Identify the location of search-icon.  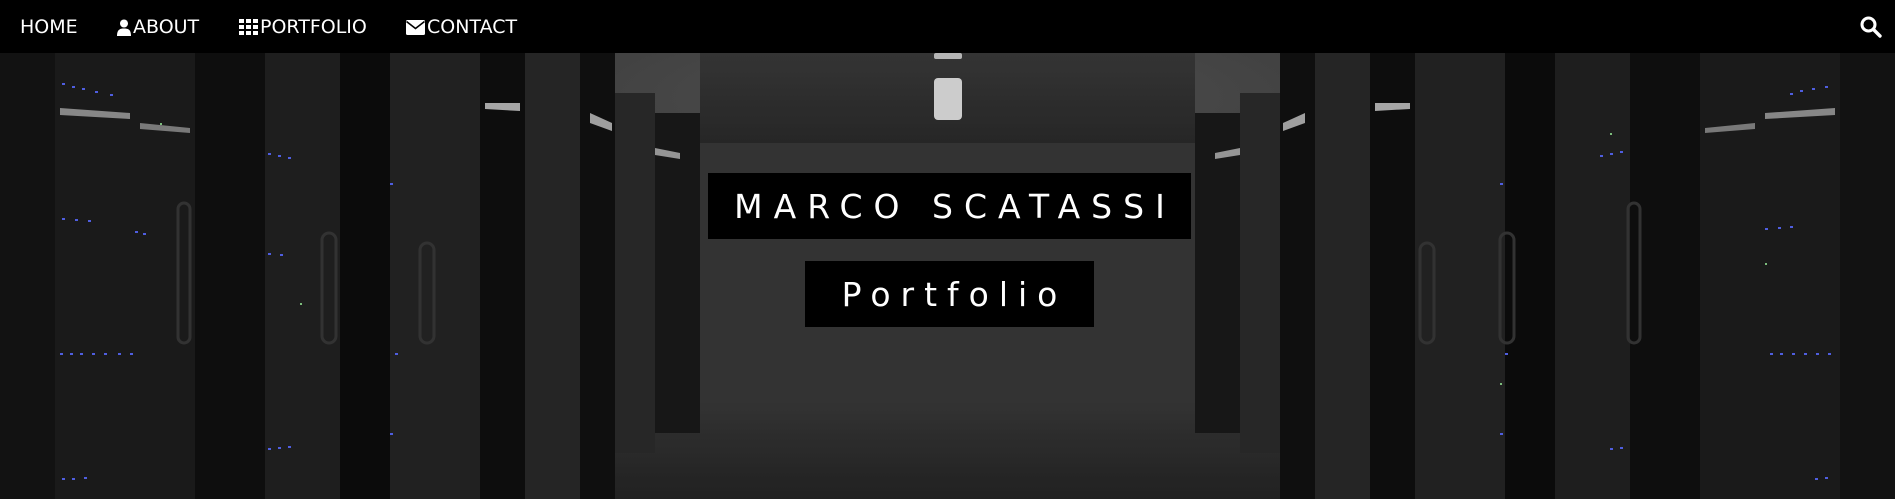
(1871, 27).